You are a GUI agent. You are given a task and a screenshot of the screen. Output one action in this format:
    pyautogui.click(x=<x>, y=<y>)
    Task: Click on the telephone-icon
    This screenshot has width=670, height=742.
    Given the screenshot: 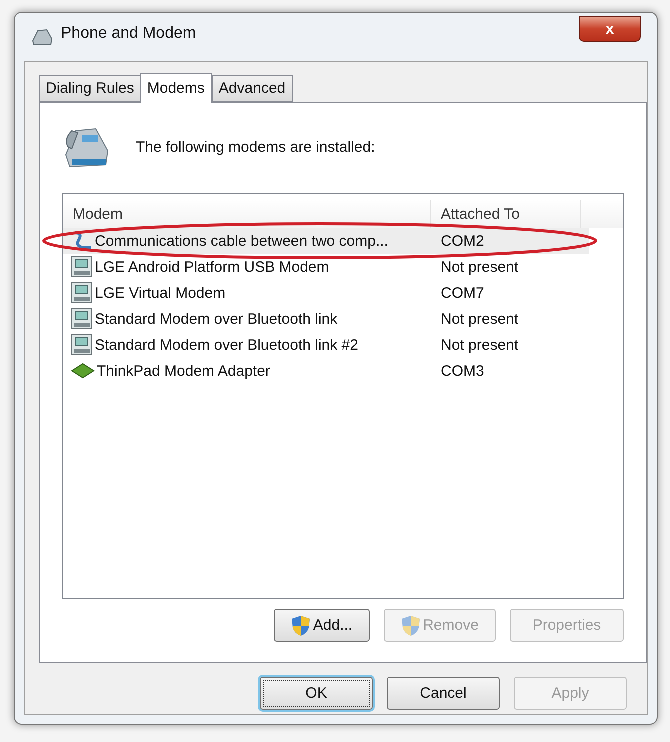 What is the action you would take?
    pyautogui.click(x=42, y=37)
    